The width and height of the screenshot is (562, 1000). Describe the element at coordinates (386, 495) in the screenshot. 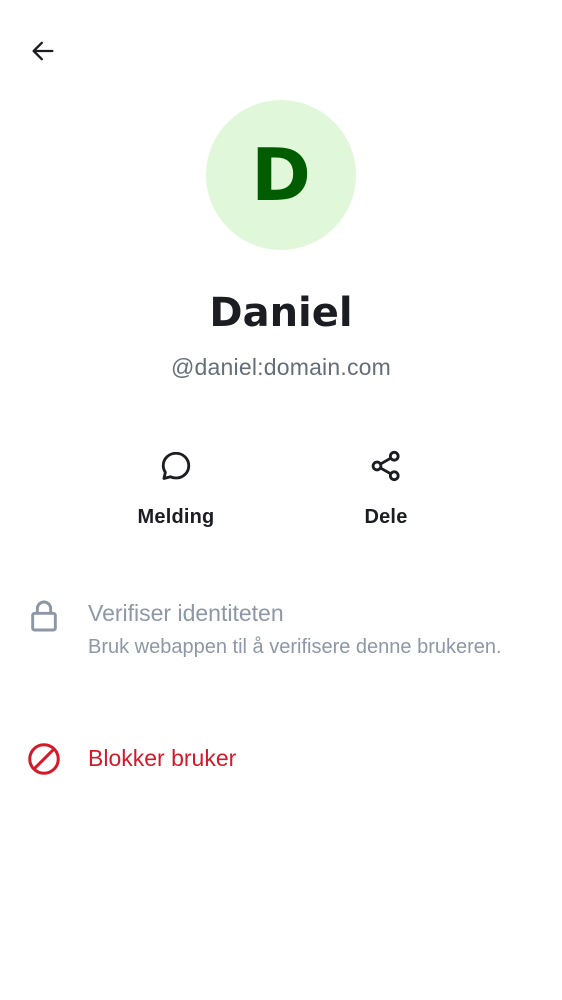

I see `share-button: Dele` at that location.